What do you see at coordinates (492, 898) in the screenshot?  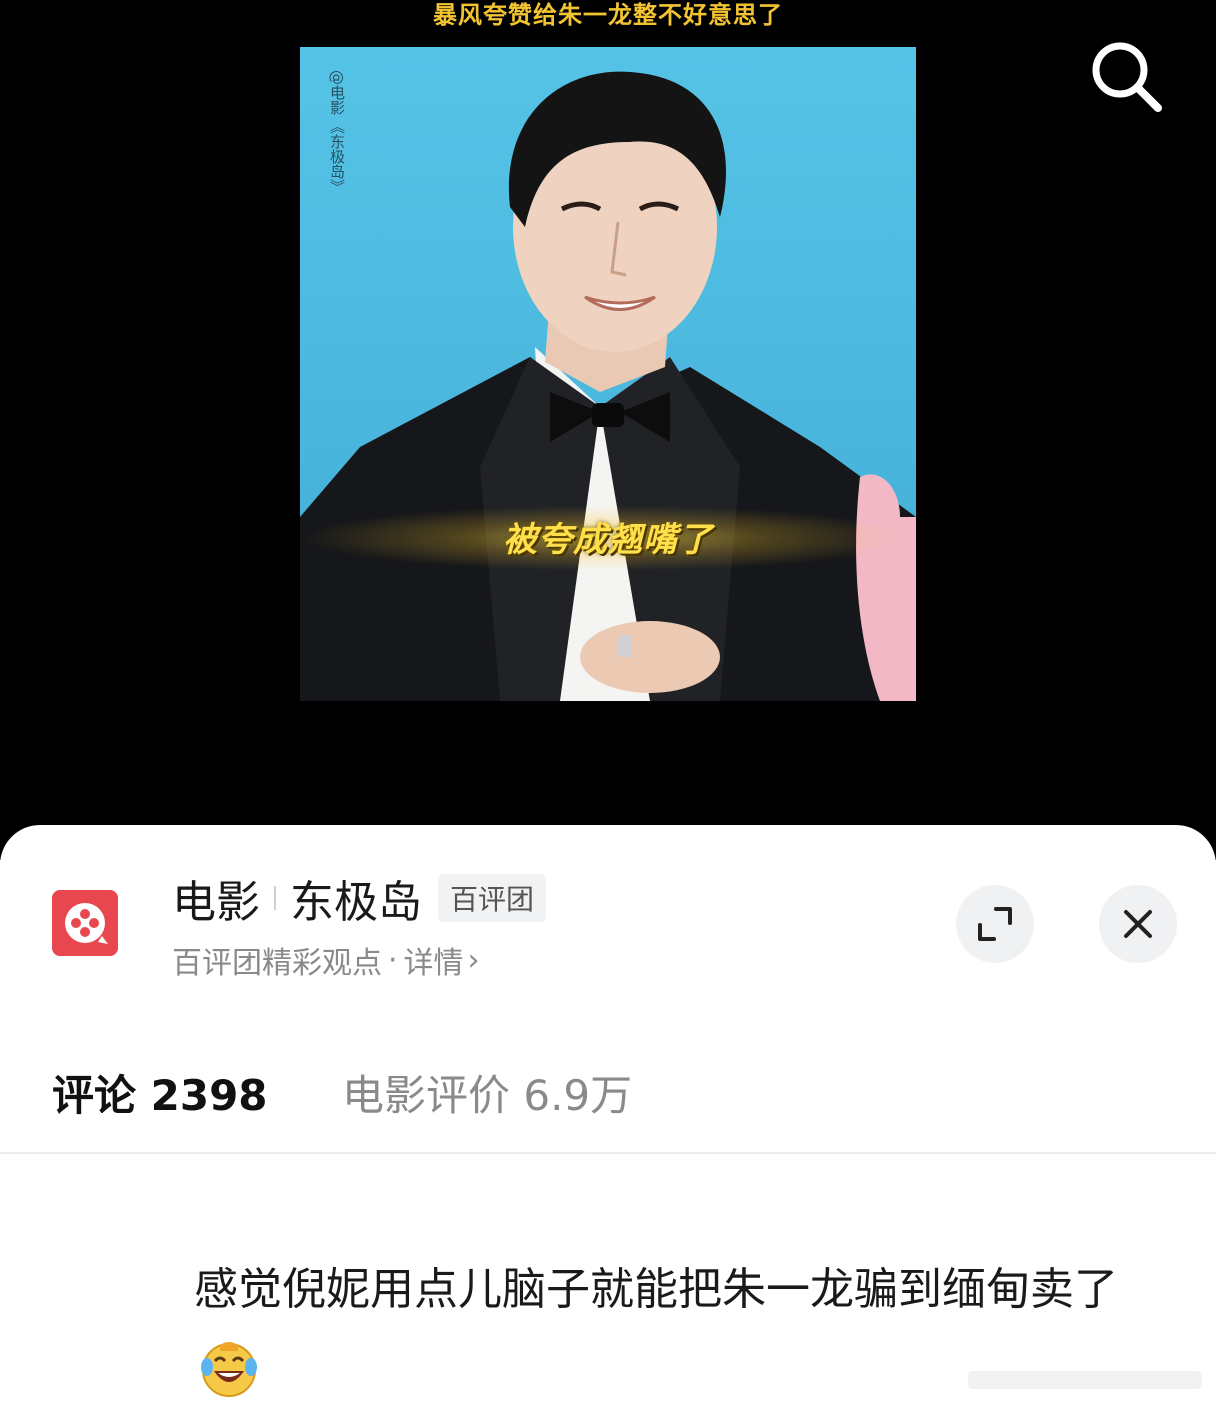 I see `review-team-badge: 百评团` at bounding box center [492, 898].